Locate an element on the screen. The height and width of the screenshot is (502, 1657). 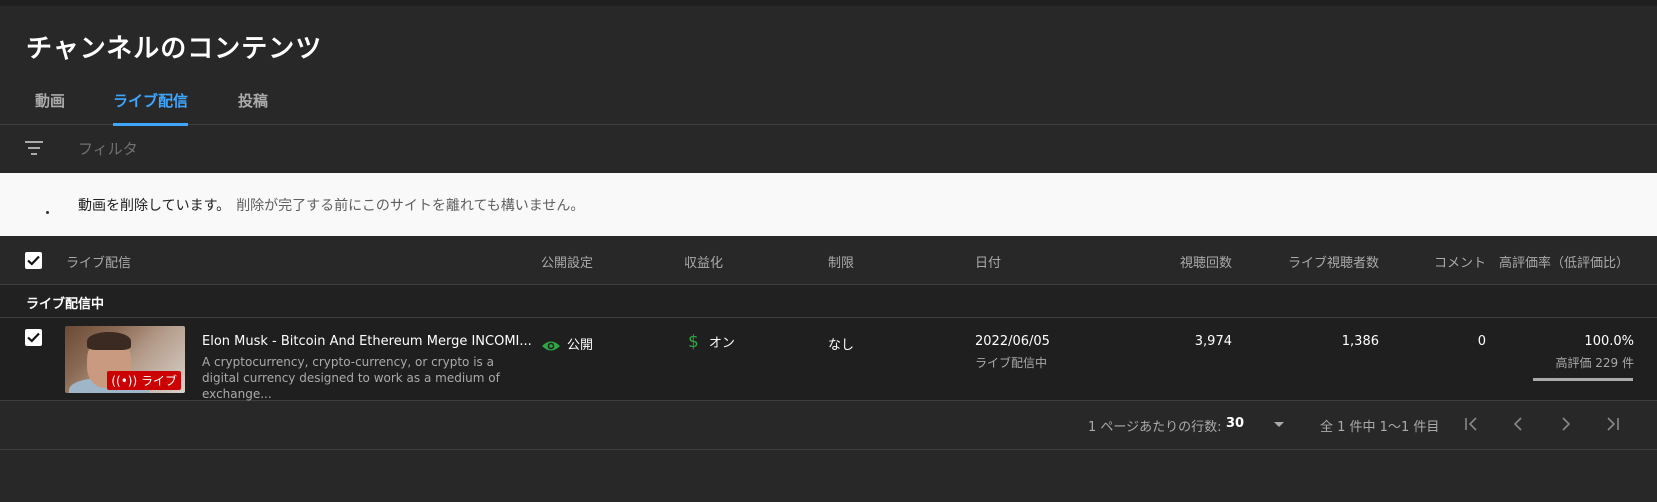
date-cell: 2022/06/05 is located at coordinates (1012, 341).